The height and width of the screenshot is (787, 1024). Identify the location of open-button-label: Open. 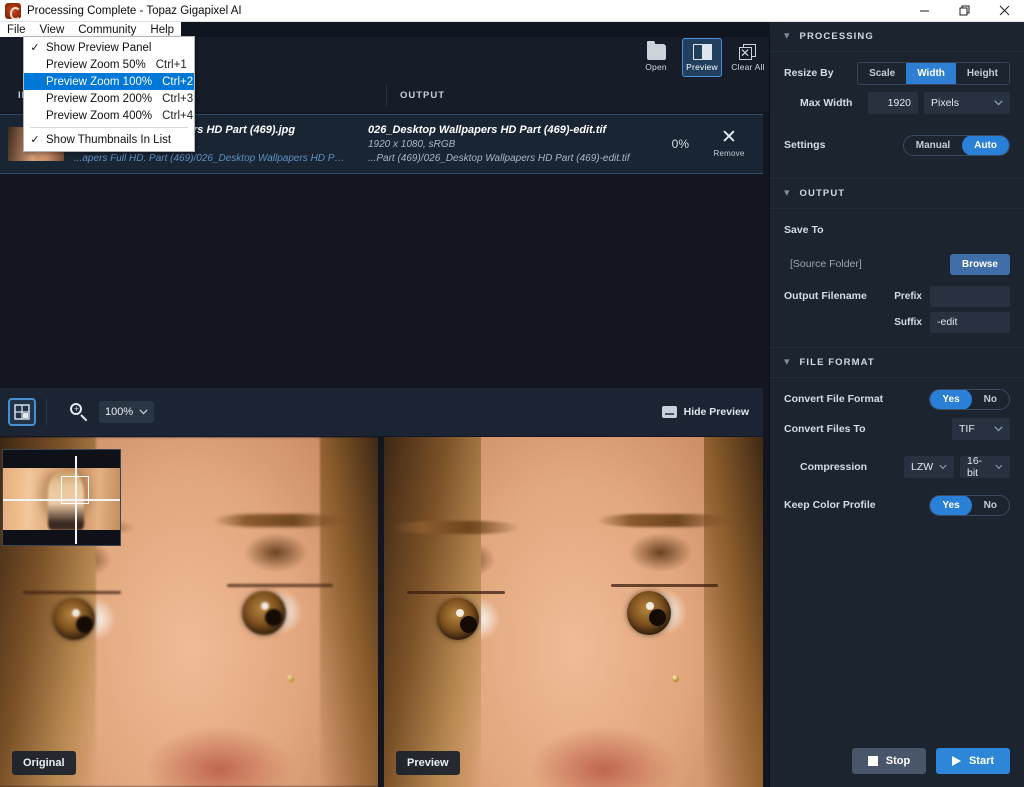
(656, 66).